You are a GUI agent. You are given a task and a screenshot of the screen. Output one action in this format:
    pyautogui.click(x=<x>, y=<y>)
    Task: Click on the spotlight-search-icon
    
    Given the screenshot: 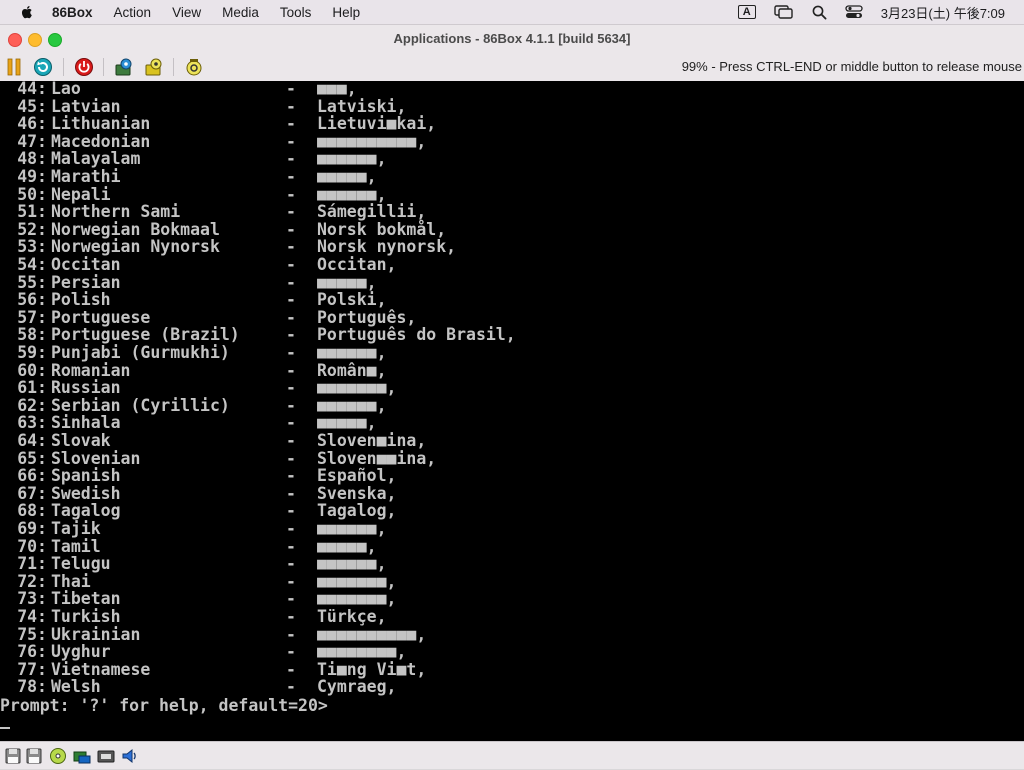 What is the action you would take?
    pyautogui.click(x=819, y=12)
    